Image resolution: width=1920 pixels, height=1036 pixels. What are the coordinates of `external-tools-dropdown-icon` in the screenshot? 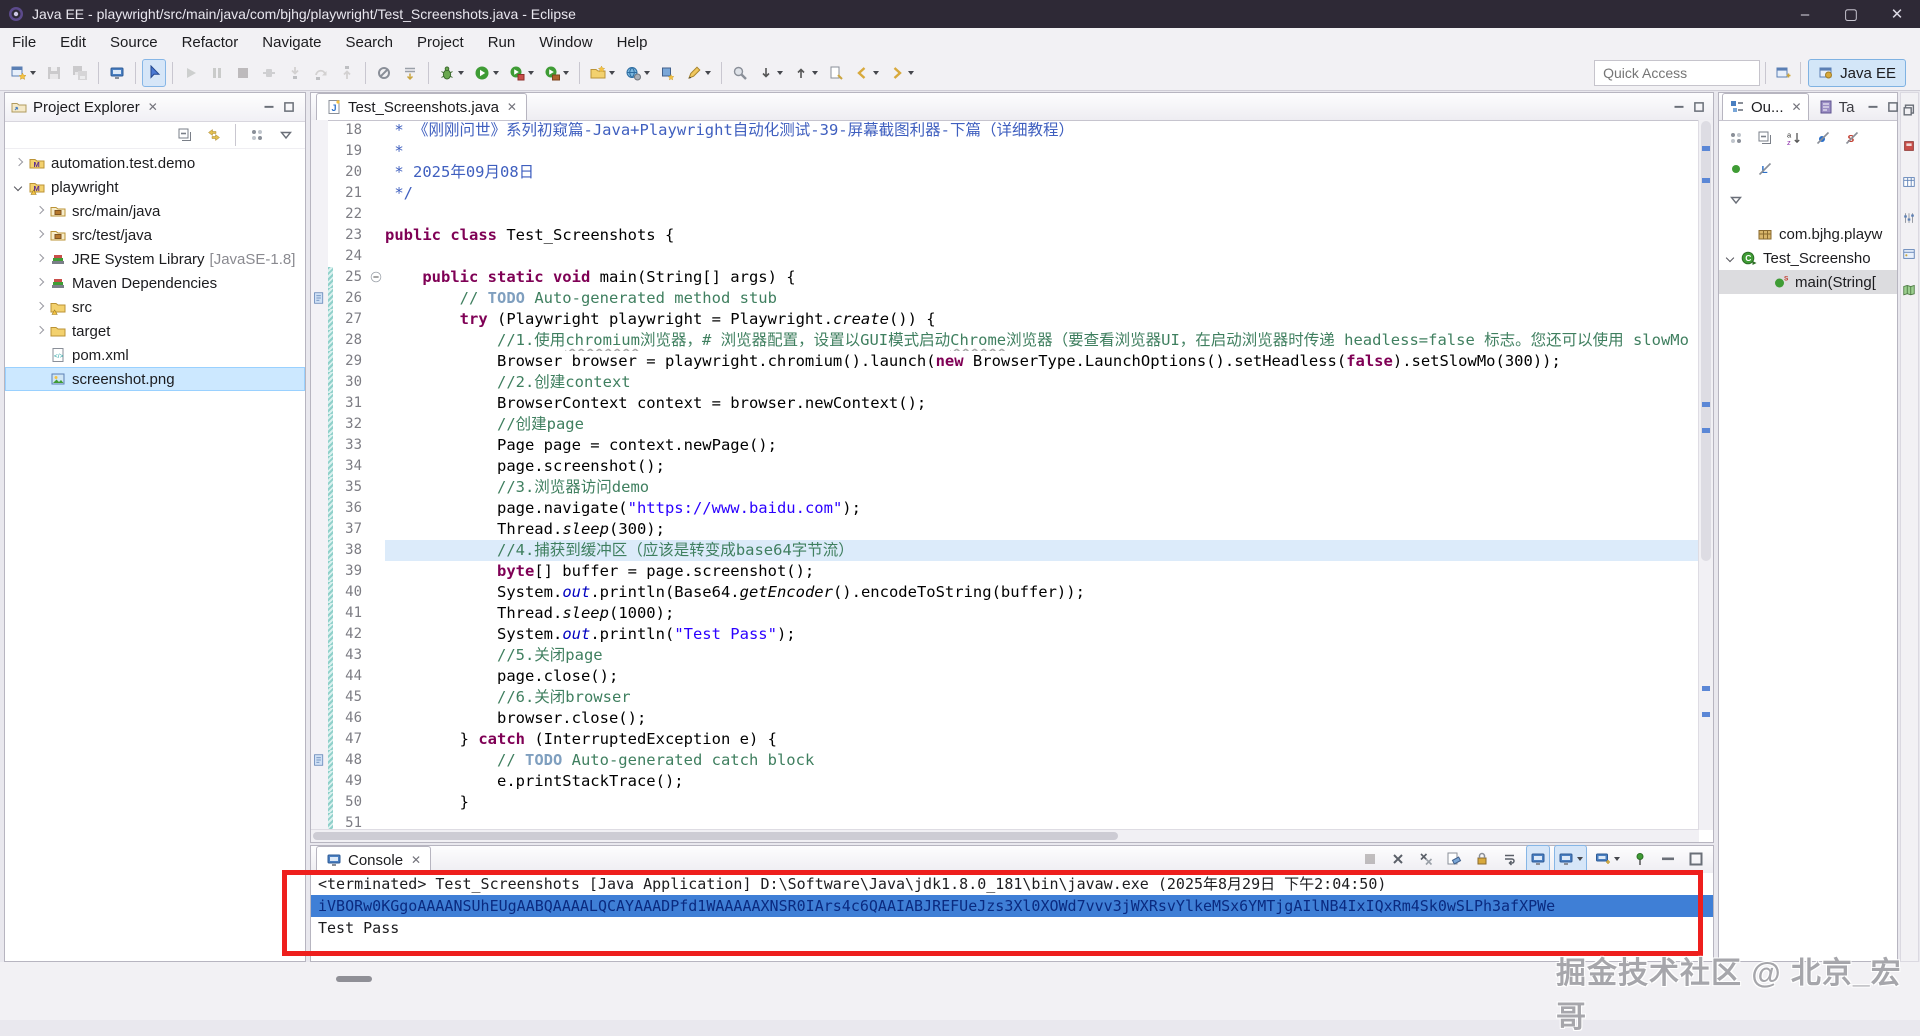 It's located at (566, 73).